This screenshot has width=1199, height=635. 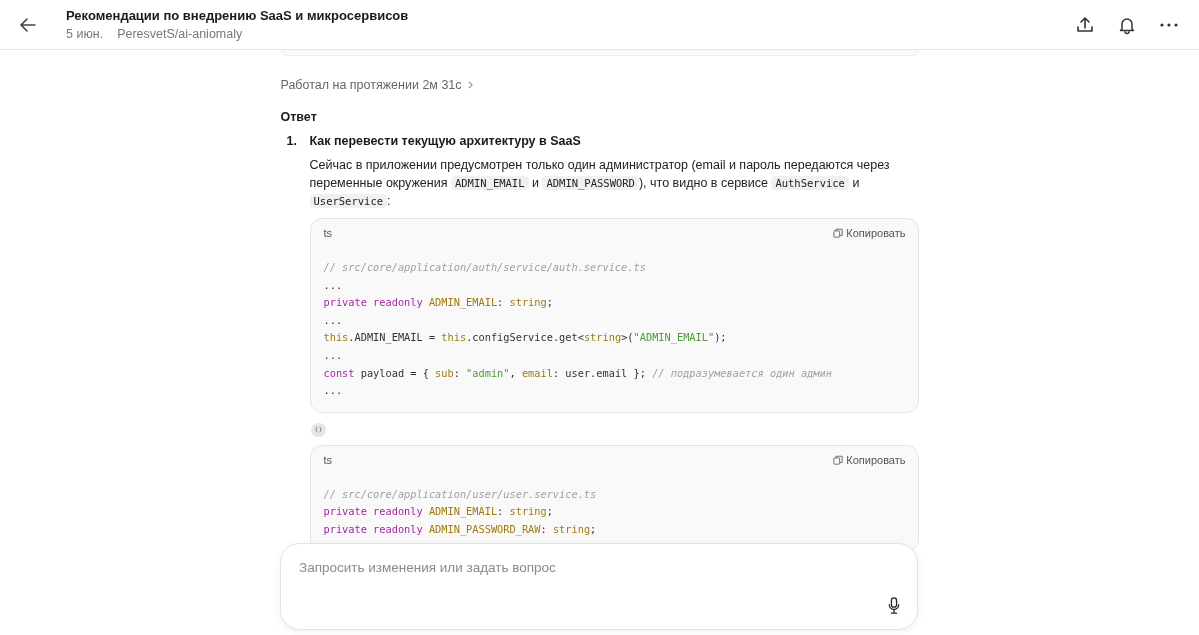 What do you see at coordinates (470, 85) in the screenshot?
I see `chevron-right-icon` at bounding box center [470, 85].